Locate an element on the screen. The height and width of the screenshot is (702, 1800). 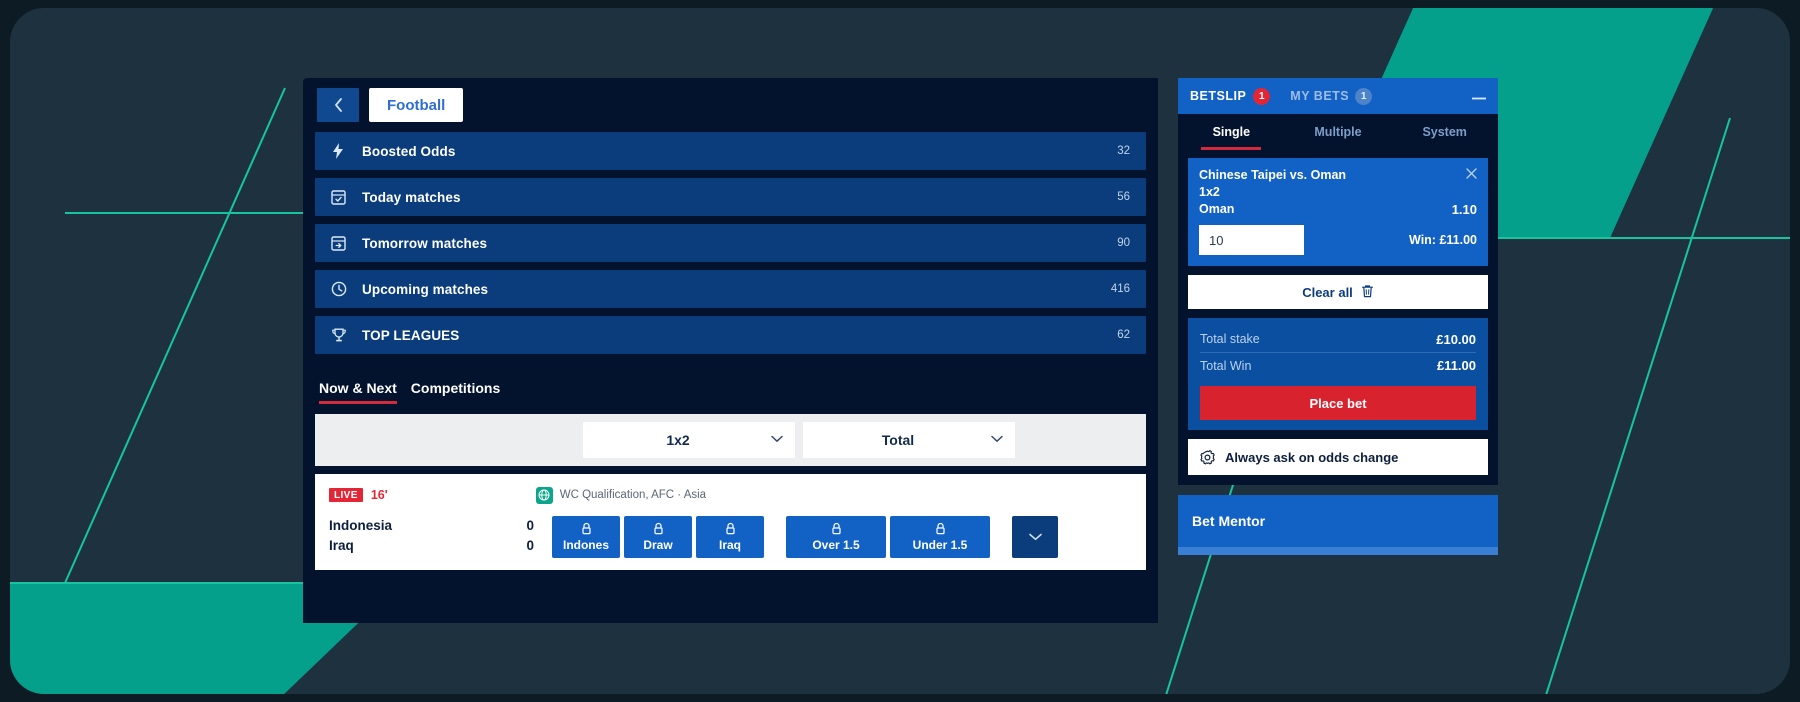
nav-item-count: 32 is located at coordinates (1123, 151).